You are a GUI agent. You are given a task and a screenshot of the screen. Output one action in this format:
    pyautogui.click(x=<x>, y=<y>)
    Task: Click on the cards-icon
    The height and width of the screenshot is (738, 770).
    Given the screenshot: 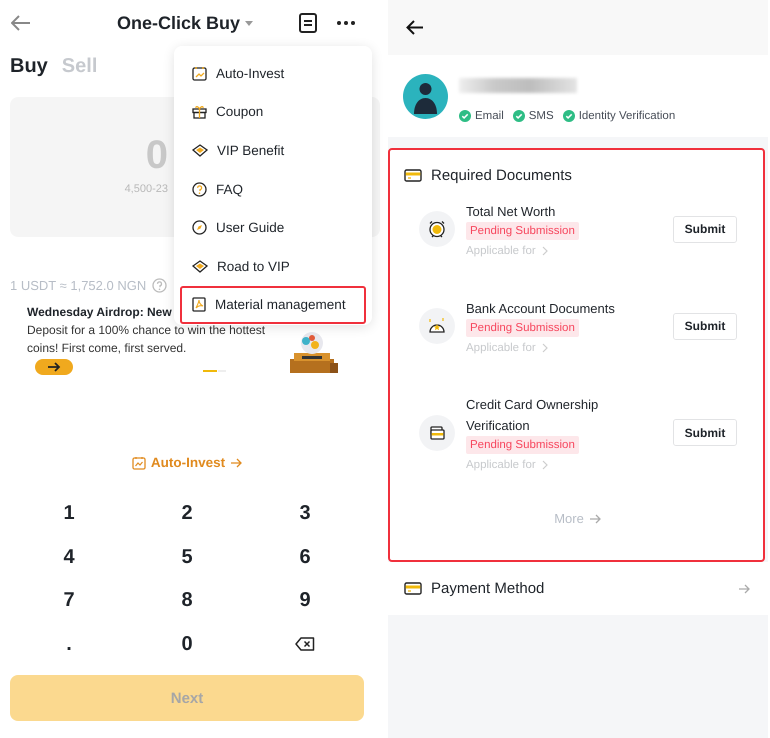 What is the action you would take?
    pyautogui.click(x=437, y=432)
    